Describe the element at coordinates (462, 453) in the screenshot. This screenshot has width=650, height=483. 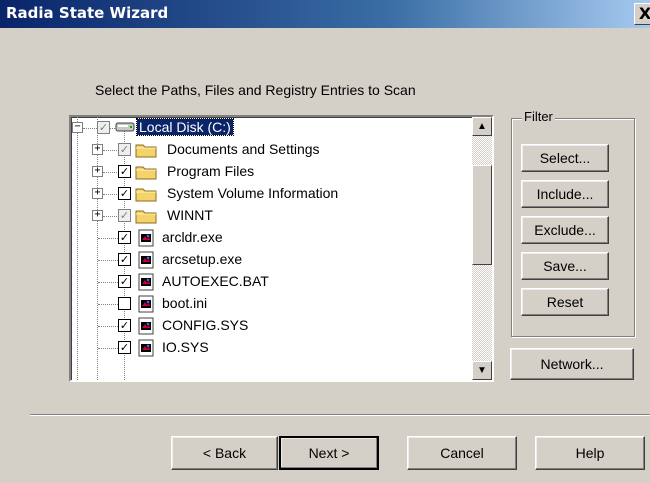
I see `cancel-button: Cancel` at that location.